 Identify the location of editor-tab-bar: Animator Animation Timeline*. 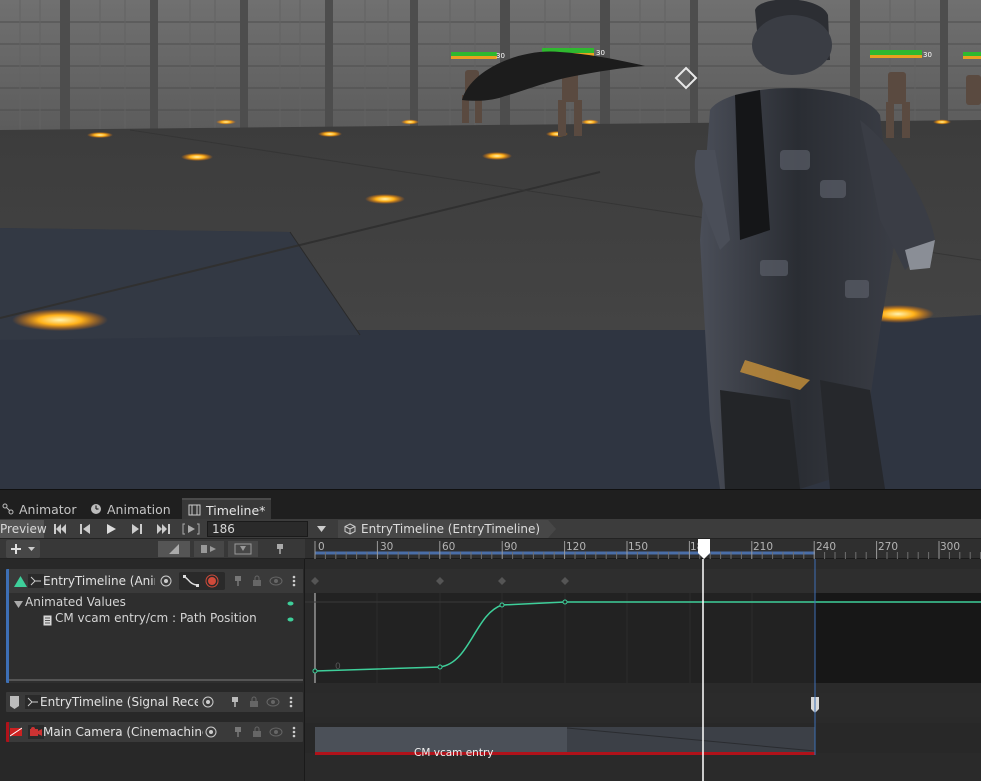
(490, 504).